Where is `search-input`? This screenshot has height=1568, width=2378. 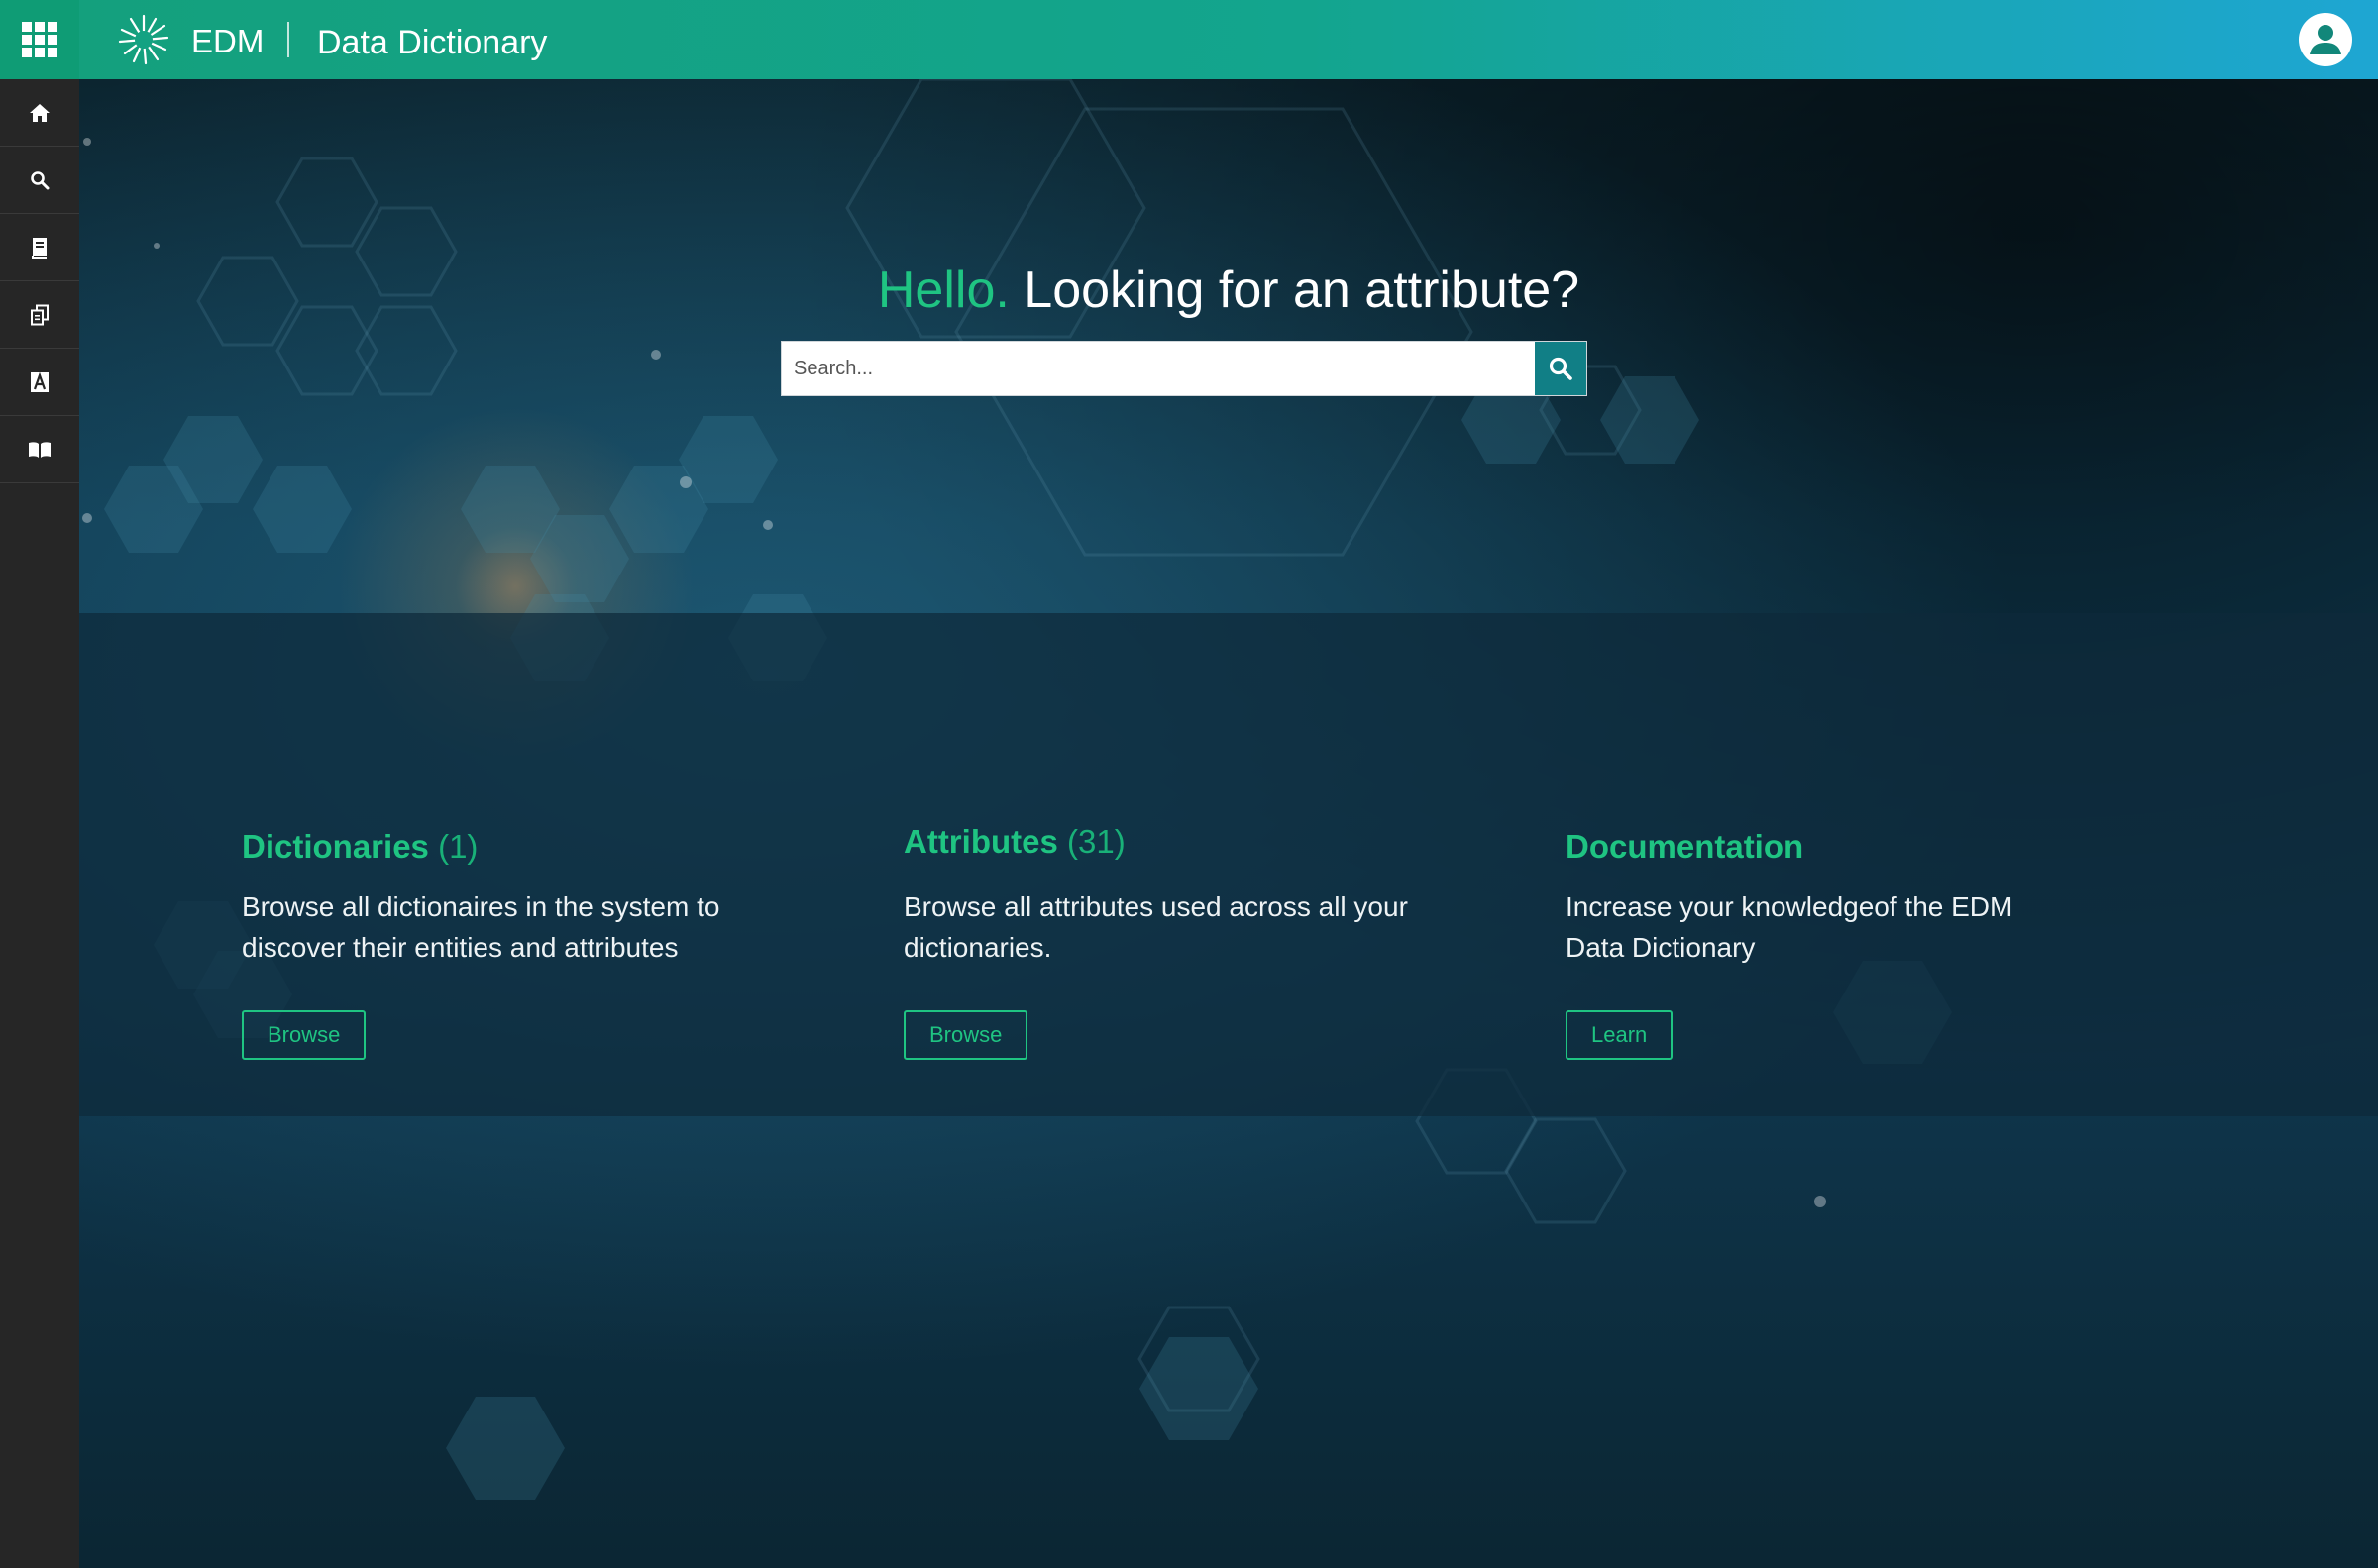
search-input is located at coordinates (1158, 368).